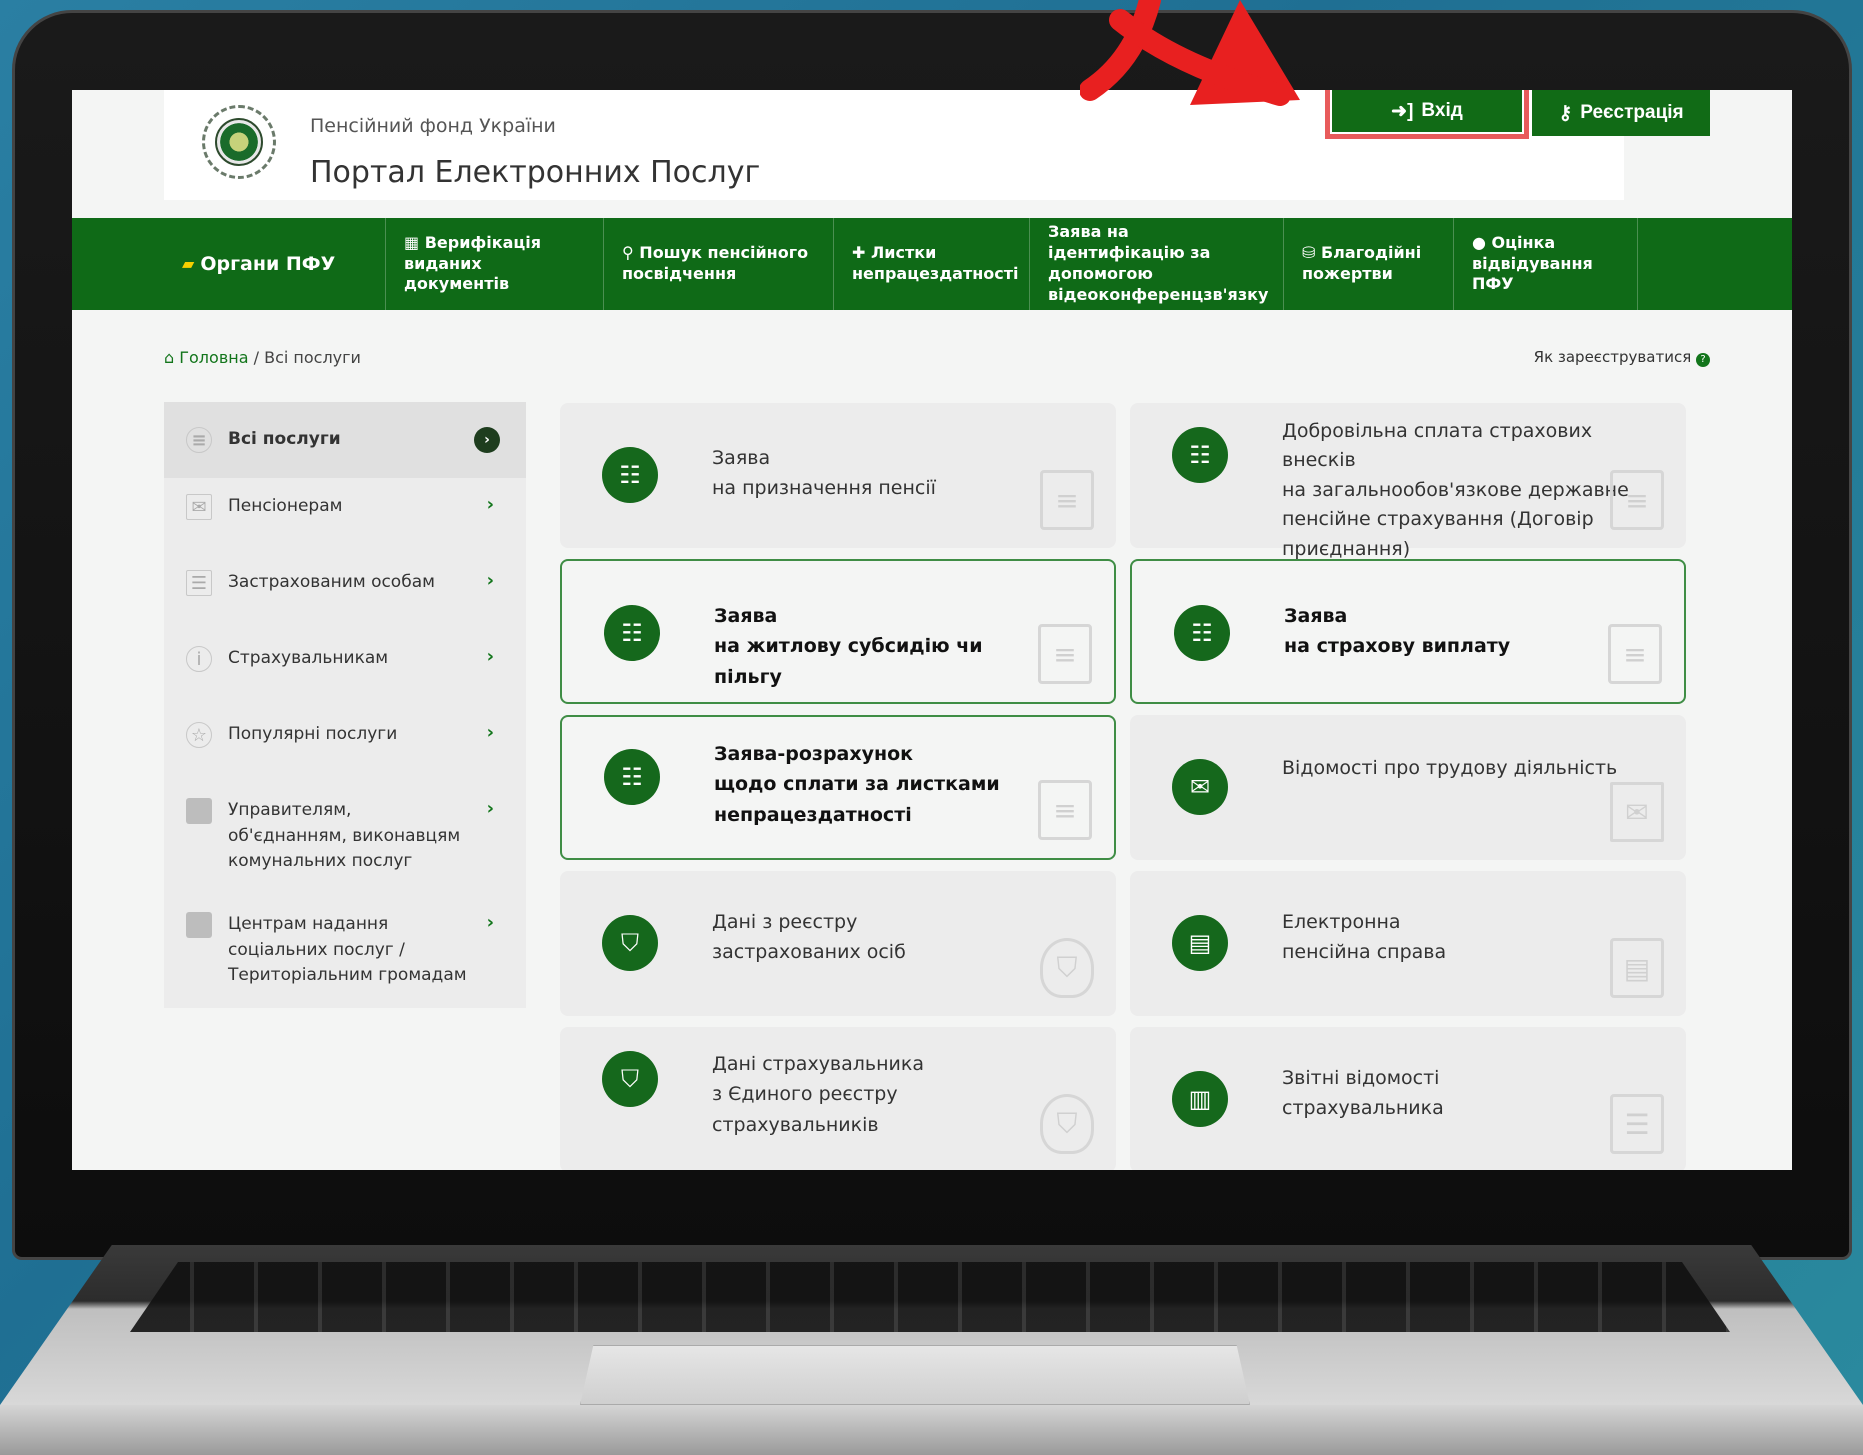  I want to click on ukraine-map-icon: ▰, so click(188, 263).